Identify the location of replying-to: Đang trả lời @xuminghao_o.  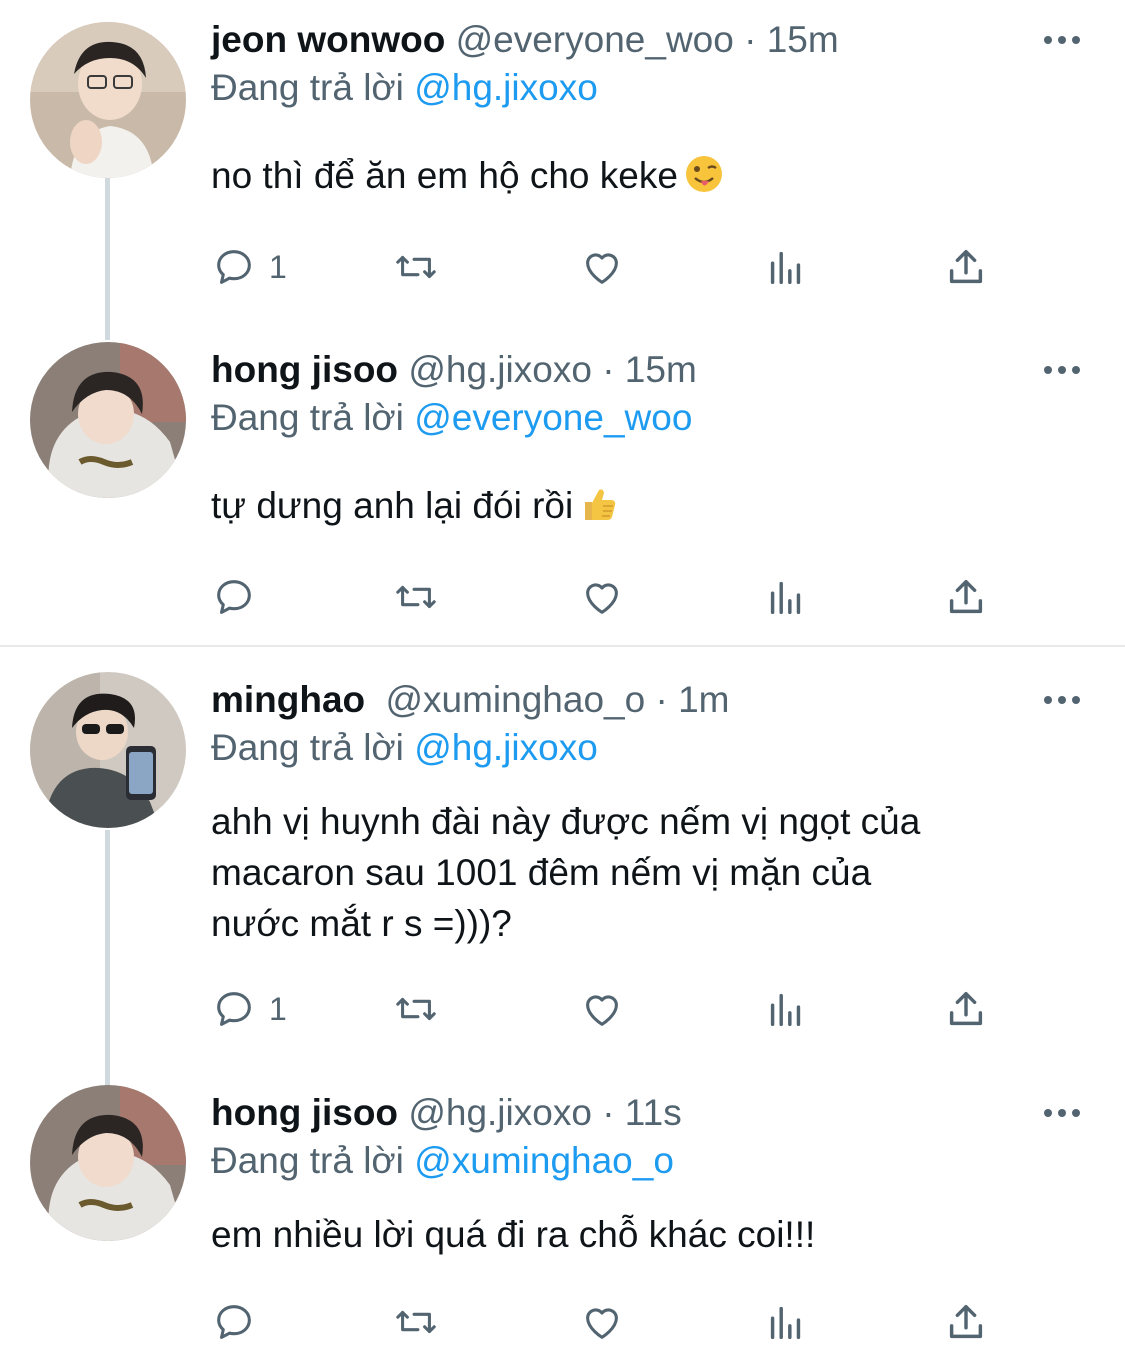
(442, 1161).